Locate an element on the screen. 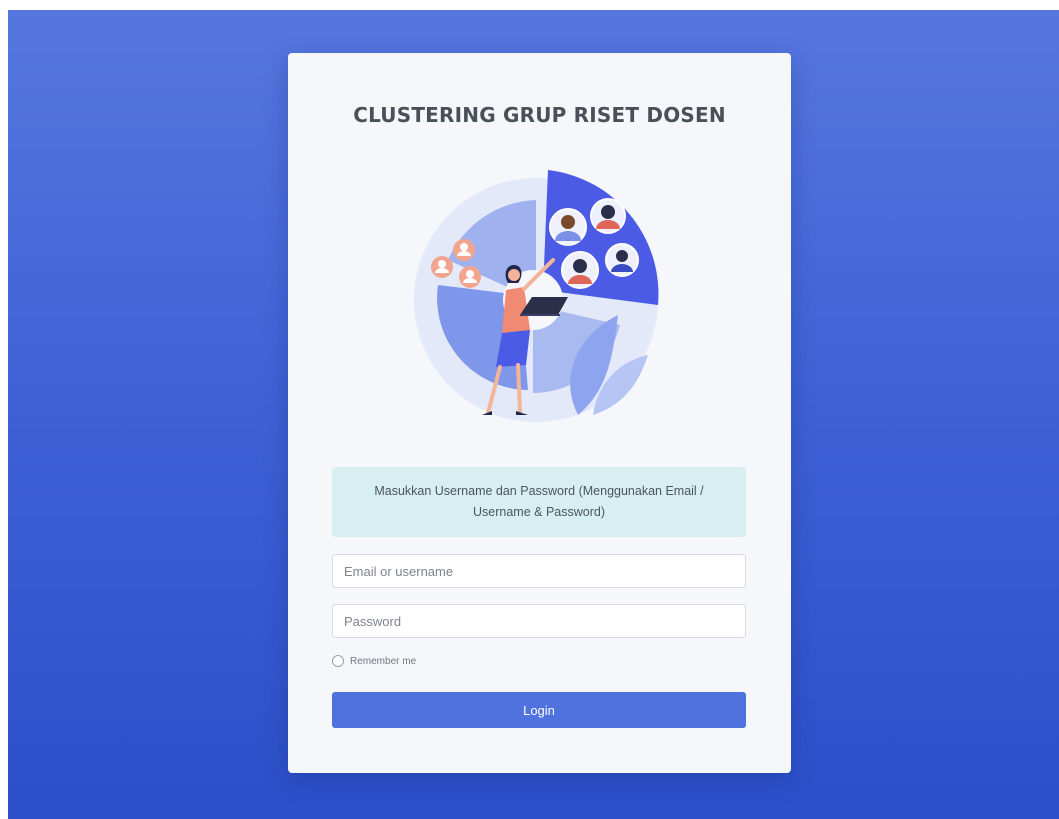  remember-me-checkbox is located at coordinates (338, 661).